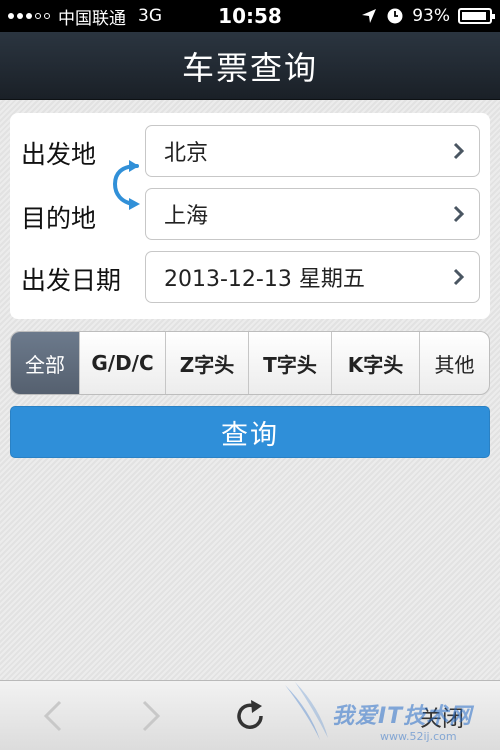  Describe the element at coordinates (289, 363) in the screenshot. I see `filter-t: T字头` at that location.